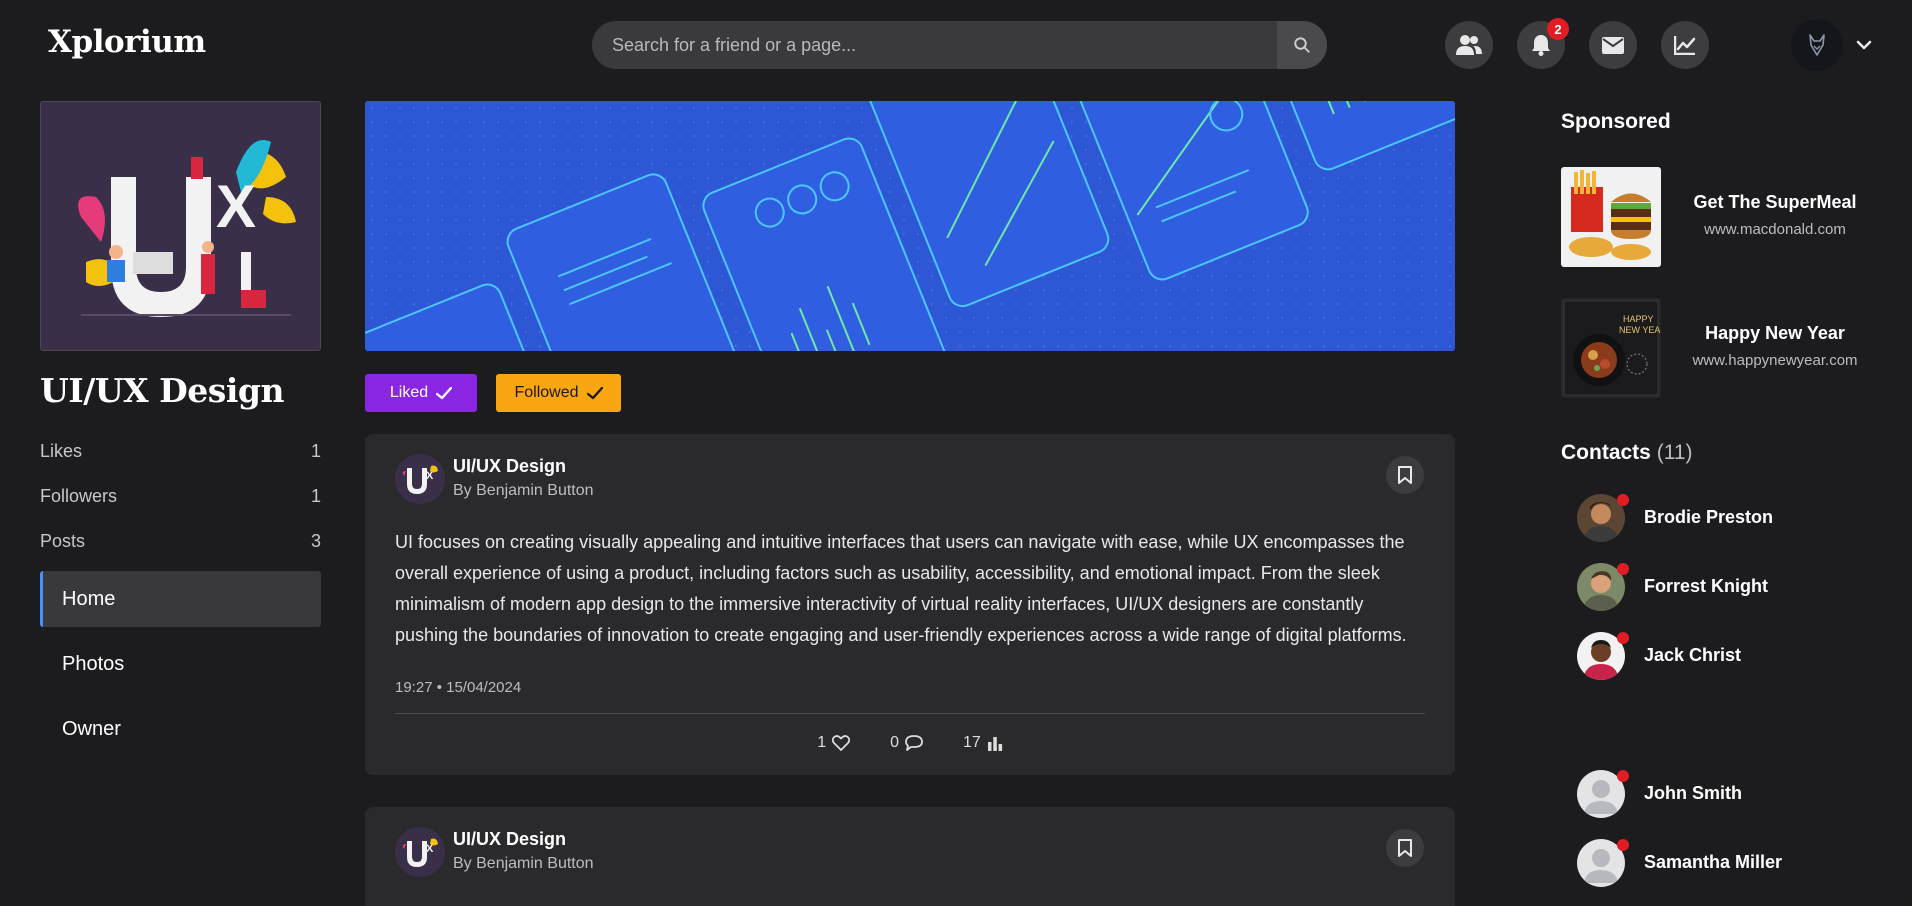 This screenshot has height=906, width=1912. What do you see at coordinates (180, 599) in the screenshot?
I see `menu-item-home: Home` at bounding box center [180, 599].